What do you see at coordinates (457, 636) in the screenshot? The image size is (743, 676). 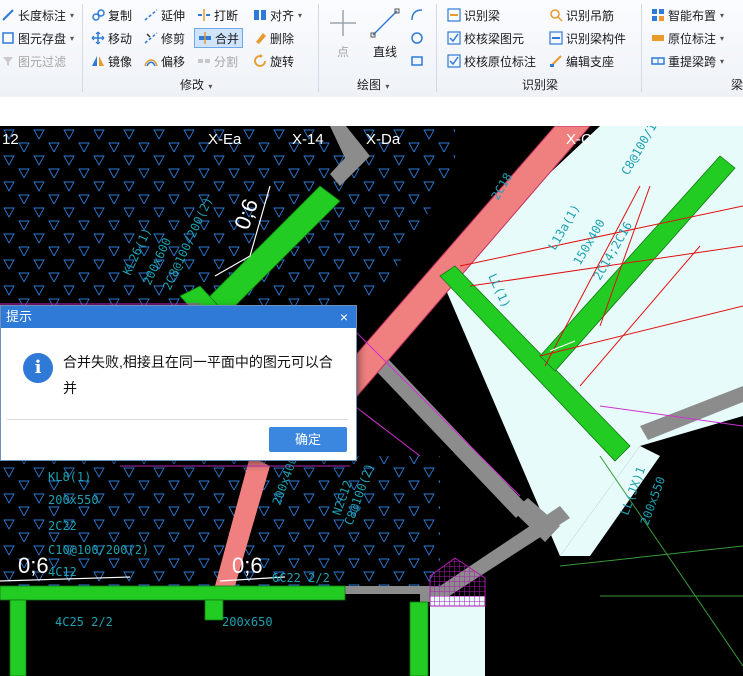 I see `cyan-slab` at bounding box center [457, 636].